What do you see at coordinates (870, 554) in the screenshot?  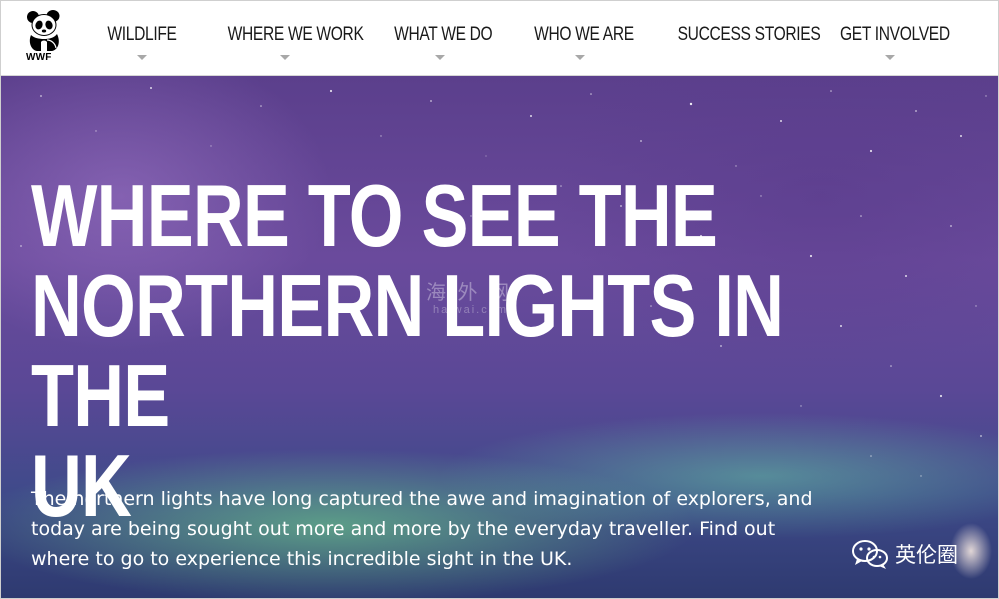 I see `wechat-icon` at bounding box center [870, 554].